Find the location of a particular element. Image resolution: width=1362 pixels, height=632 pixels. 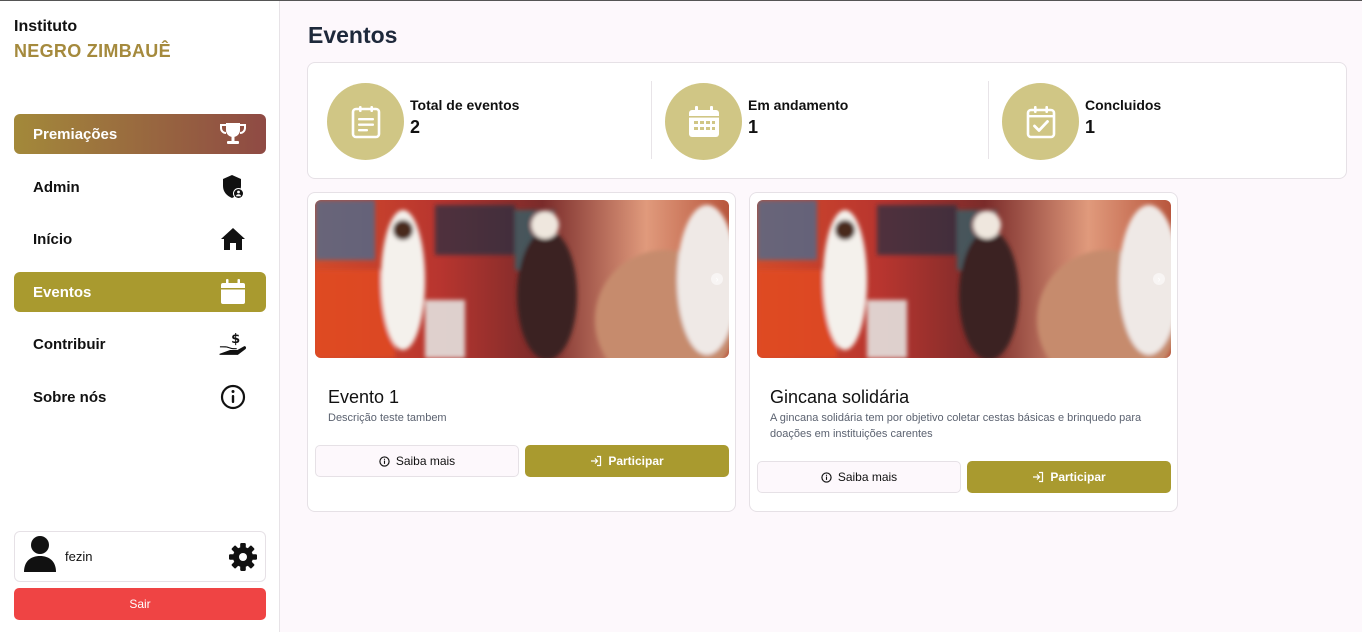

page-title: Eventos is located at coordinates (353, 35).